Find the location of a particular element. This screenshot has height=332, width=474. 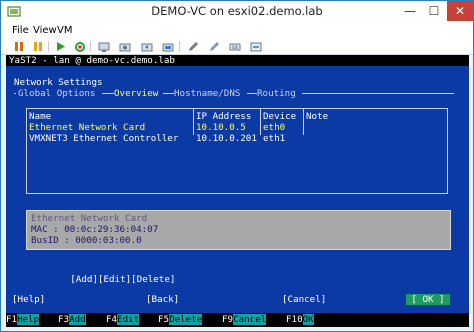

fkey-f4-label: Edit is located at coordinates (128, 319).